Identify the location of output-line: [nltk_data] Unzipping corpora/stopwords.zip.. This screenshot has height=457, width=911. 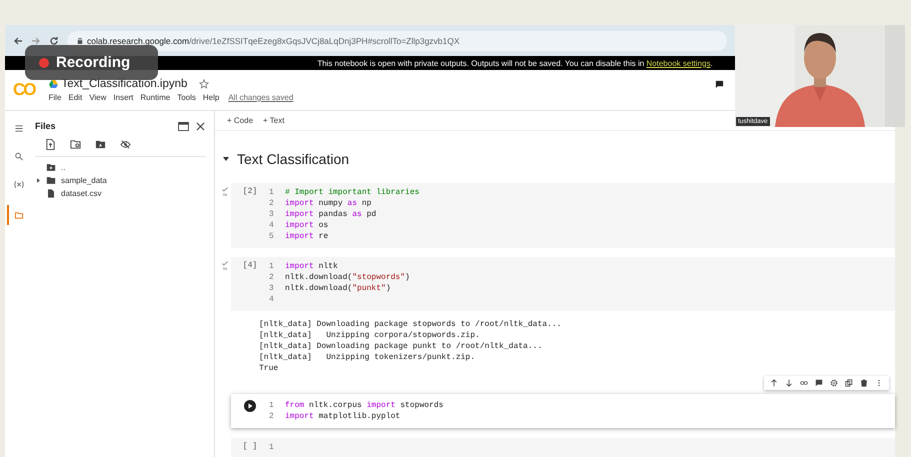
(370, 335).